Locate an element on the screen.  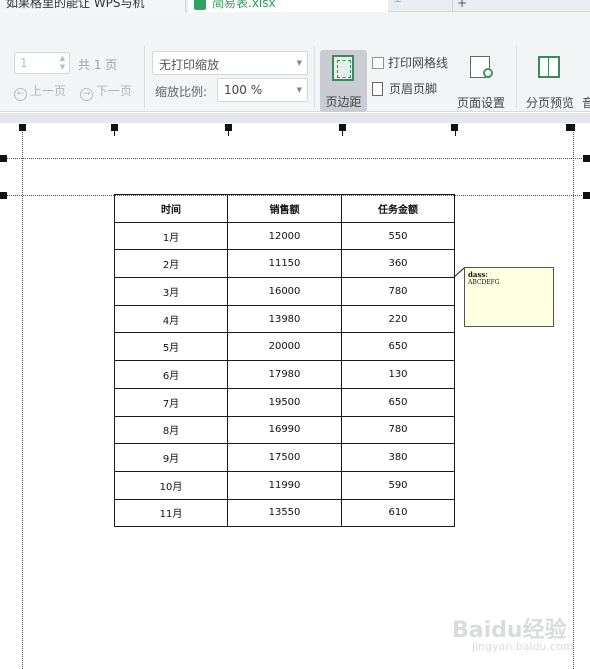
table-cell: 13550 is located at coordinates (284, 513).